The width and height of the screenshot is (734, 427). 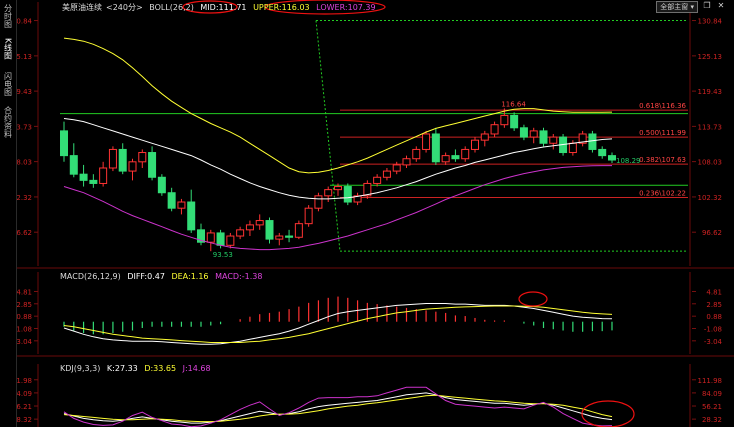 I want to click on macd-right-tick-label: -1.08, so click(x=713, y=330).